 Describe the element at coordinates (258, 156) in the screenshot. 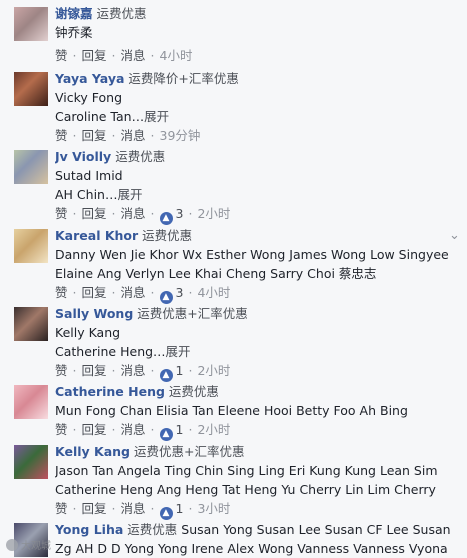

I see `comment-header: Jv Violly 运费优惠` at that location.